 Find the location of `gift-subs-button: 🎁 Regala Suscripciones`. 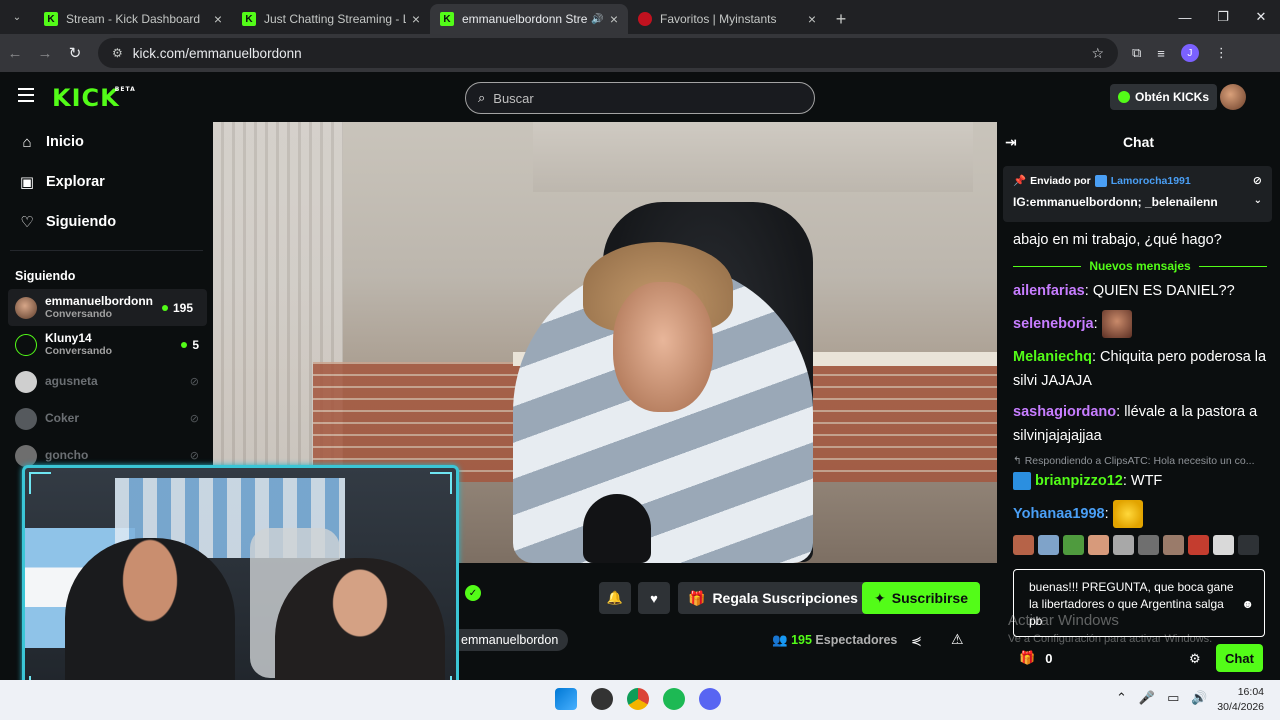

gift-subs-button: 🎁 Regala Suscripciones is located at coordinates (773, 598).